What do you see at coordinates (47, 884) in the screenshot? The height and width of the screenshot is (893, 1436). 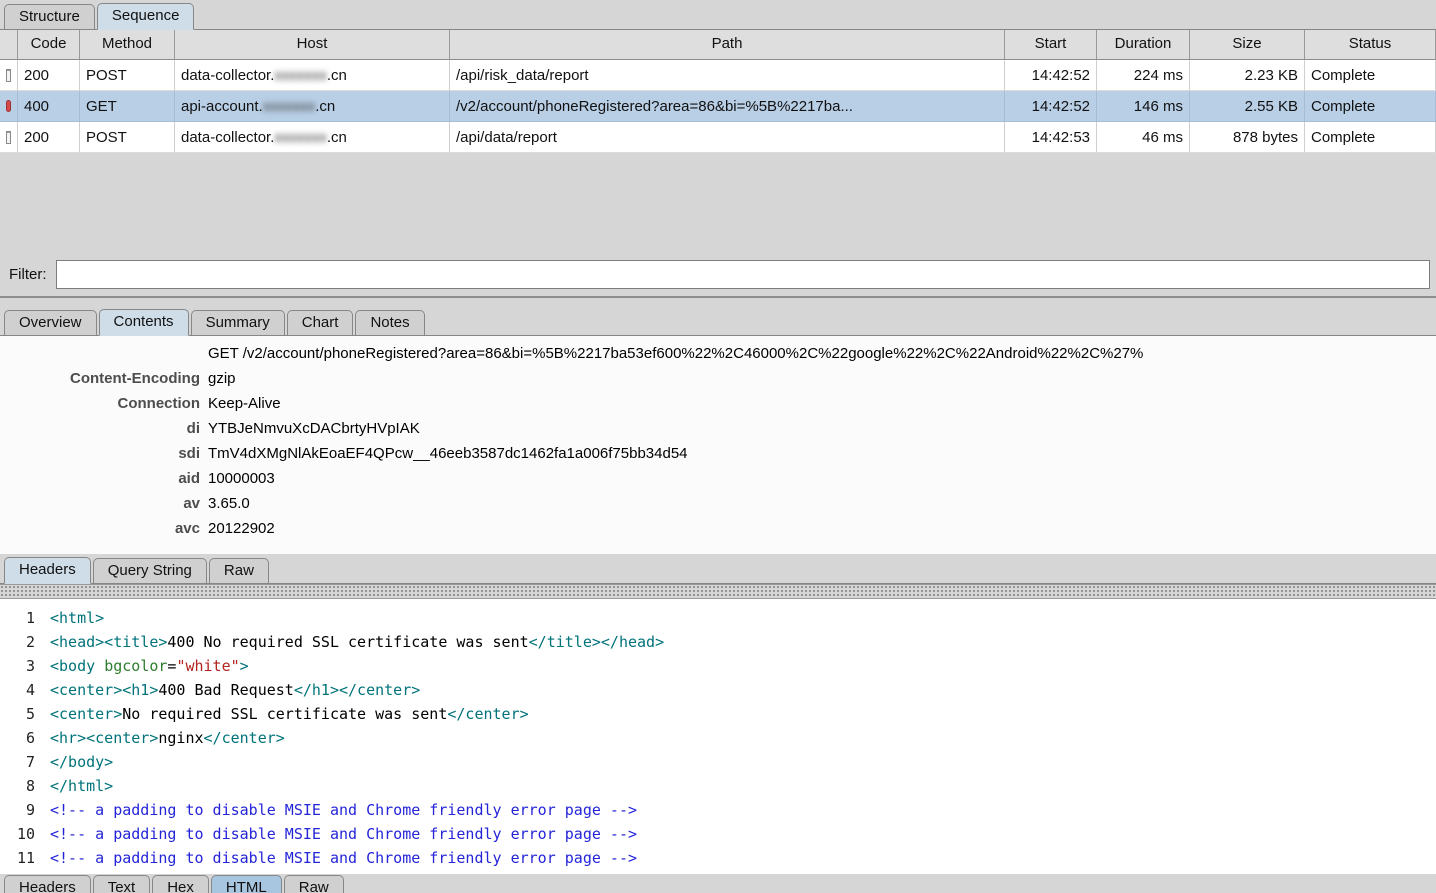 I see `tab-response-headers: Headers` at bounding box center [47, 884].